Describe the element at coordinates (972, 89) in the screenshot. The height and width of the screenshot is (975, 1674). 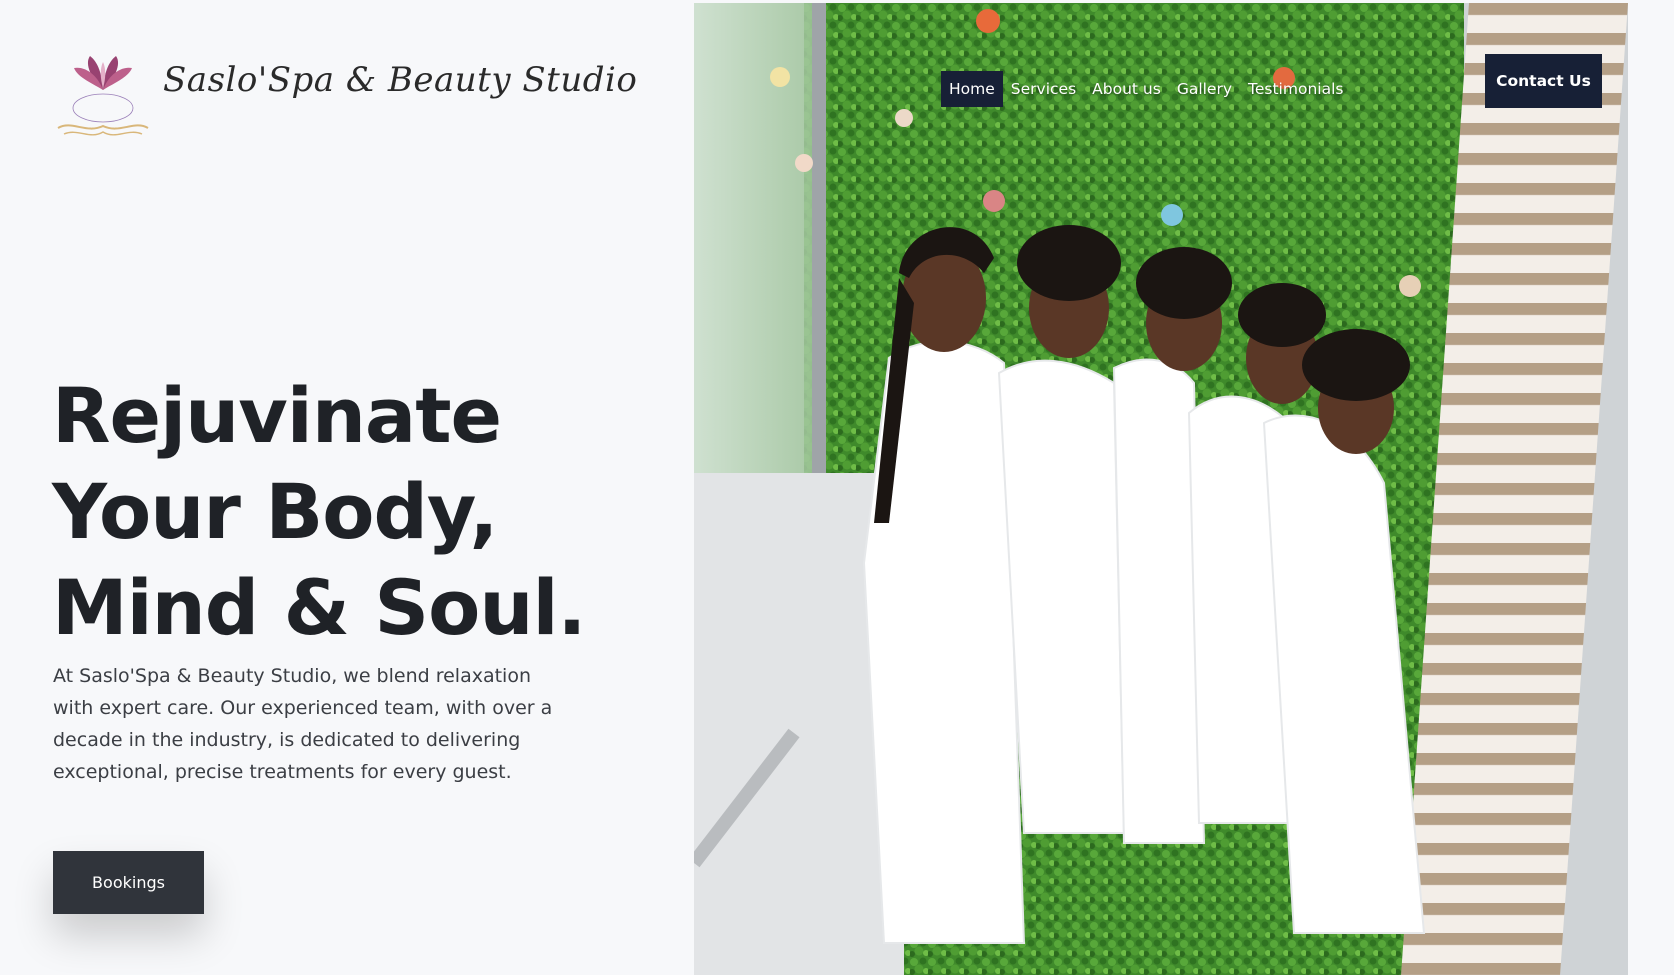
I see `nav-item-home: Home` at that location.